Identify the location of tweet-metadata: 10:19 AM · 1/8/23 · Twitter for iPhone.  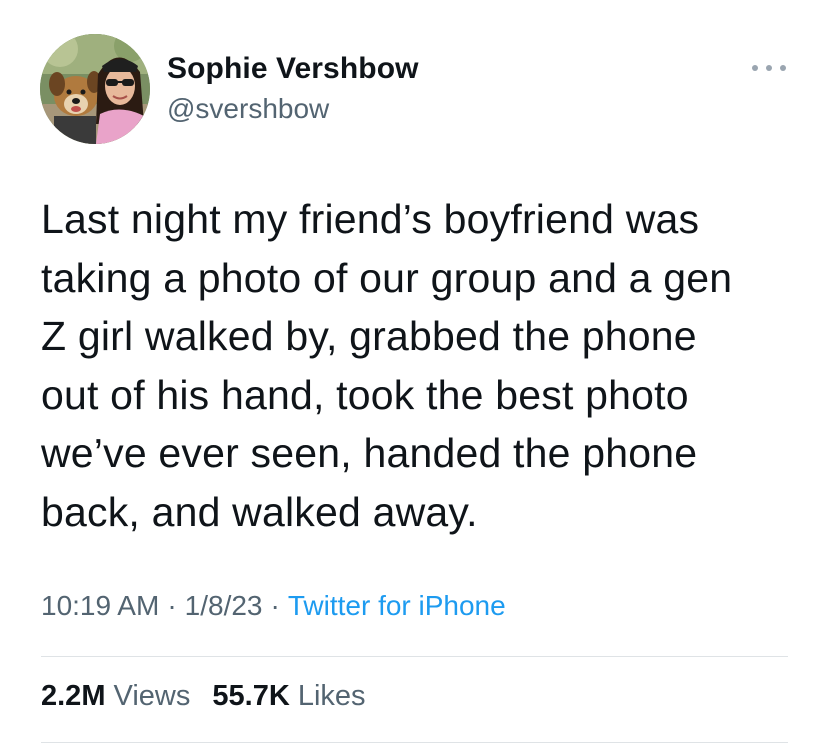
(273, 606).